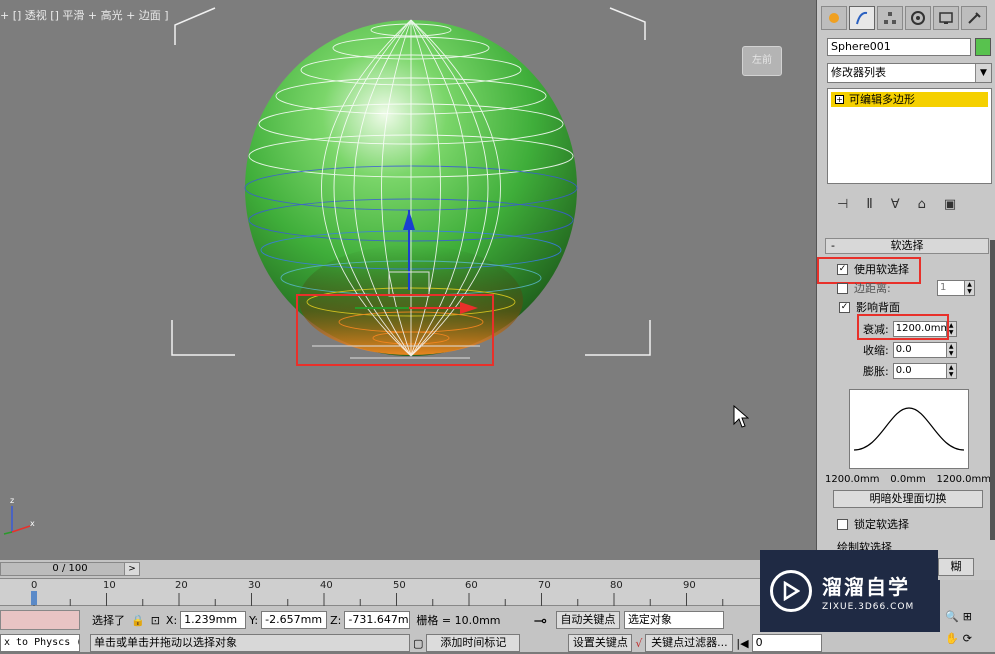 This screenshot has width=995, height=654. What do you see at coordinates (842, 524) in the screenshot?
I see `lock-soft-selection-checkbox` at bounding box center [842, 524].